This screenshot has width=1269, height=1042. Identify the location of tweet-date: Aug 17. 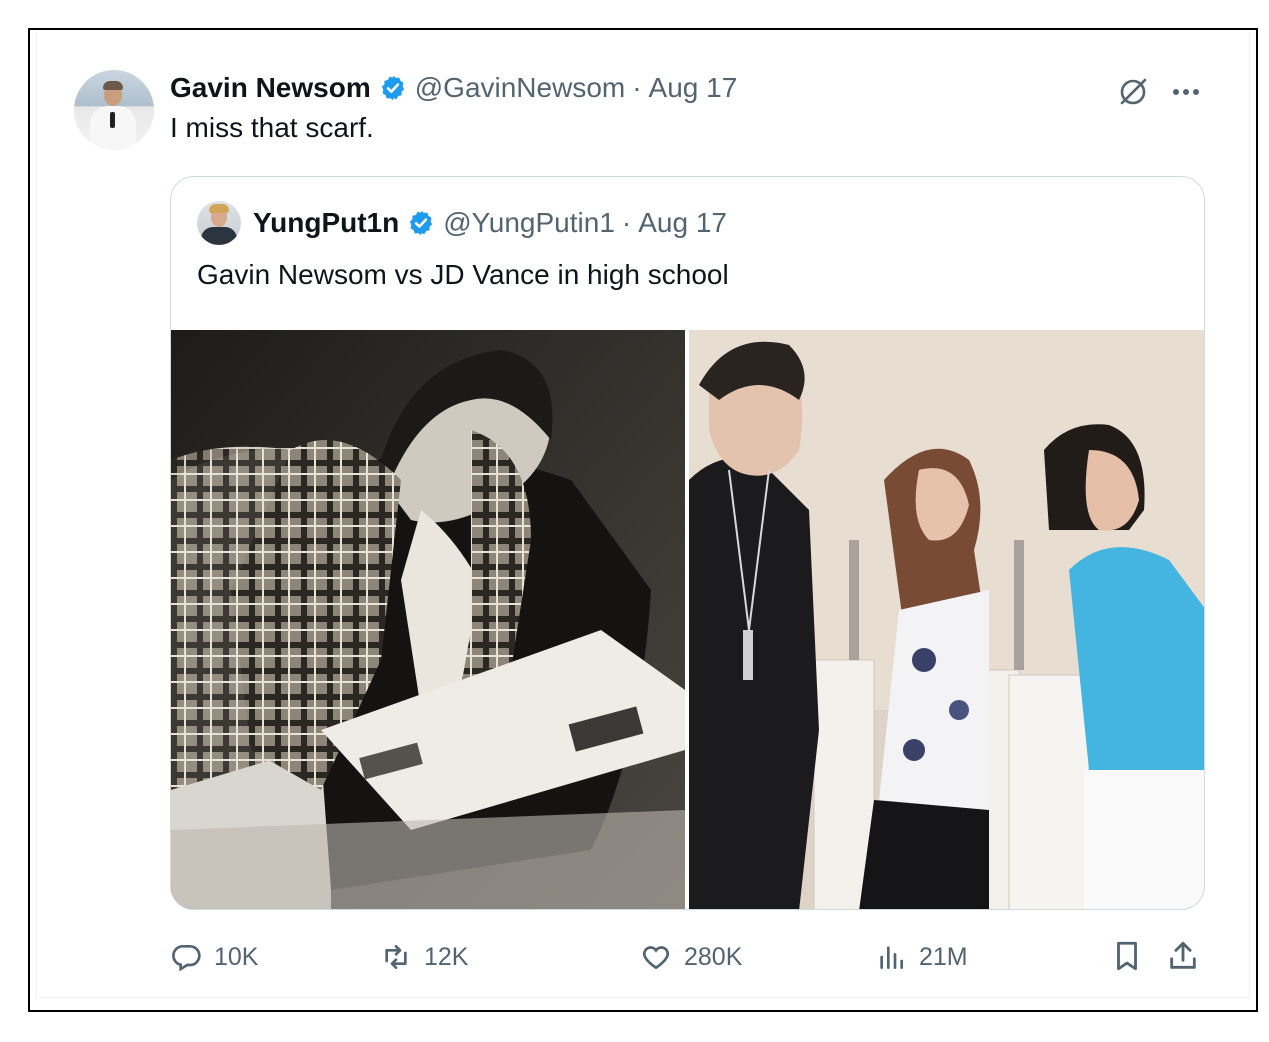
(693, 88).